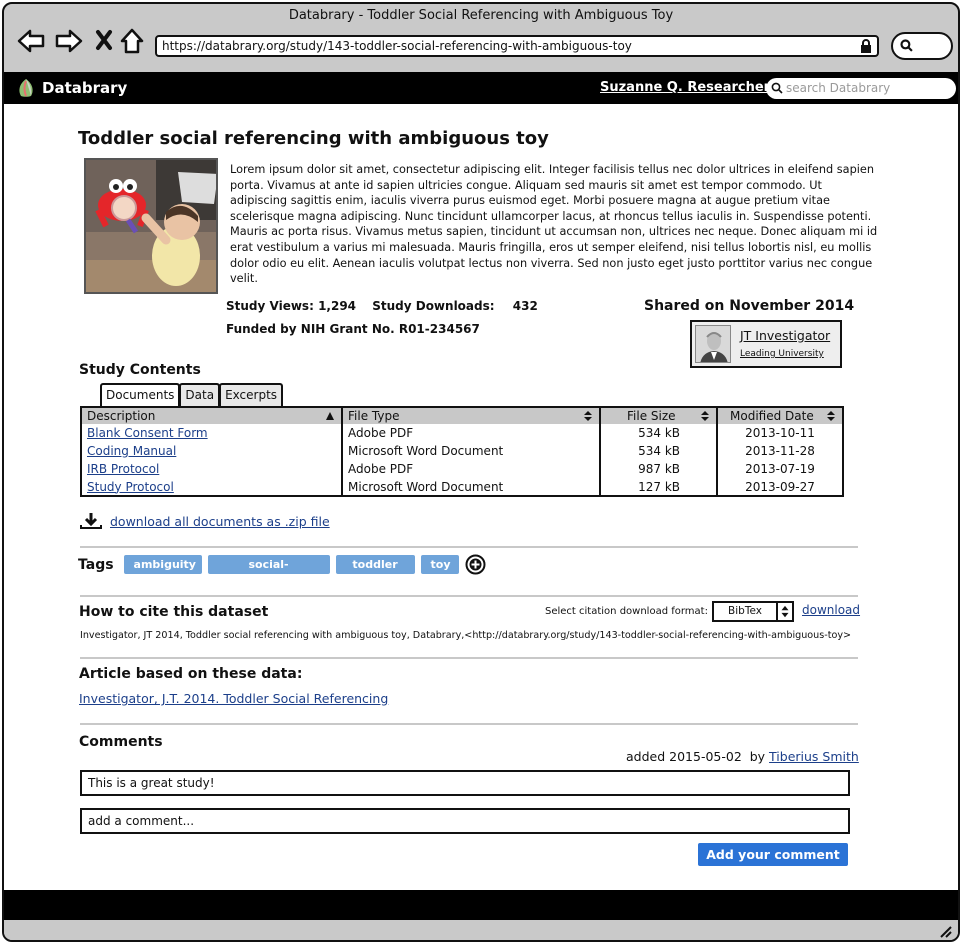 This screenshot has height=946, width=964. Describe the element at coordinates (433, 306) in the screenshot. I see `downloads-label: Study Downloads:` at that location.